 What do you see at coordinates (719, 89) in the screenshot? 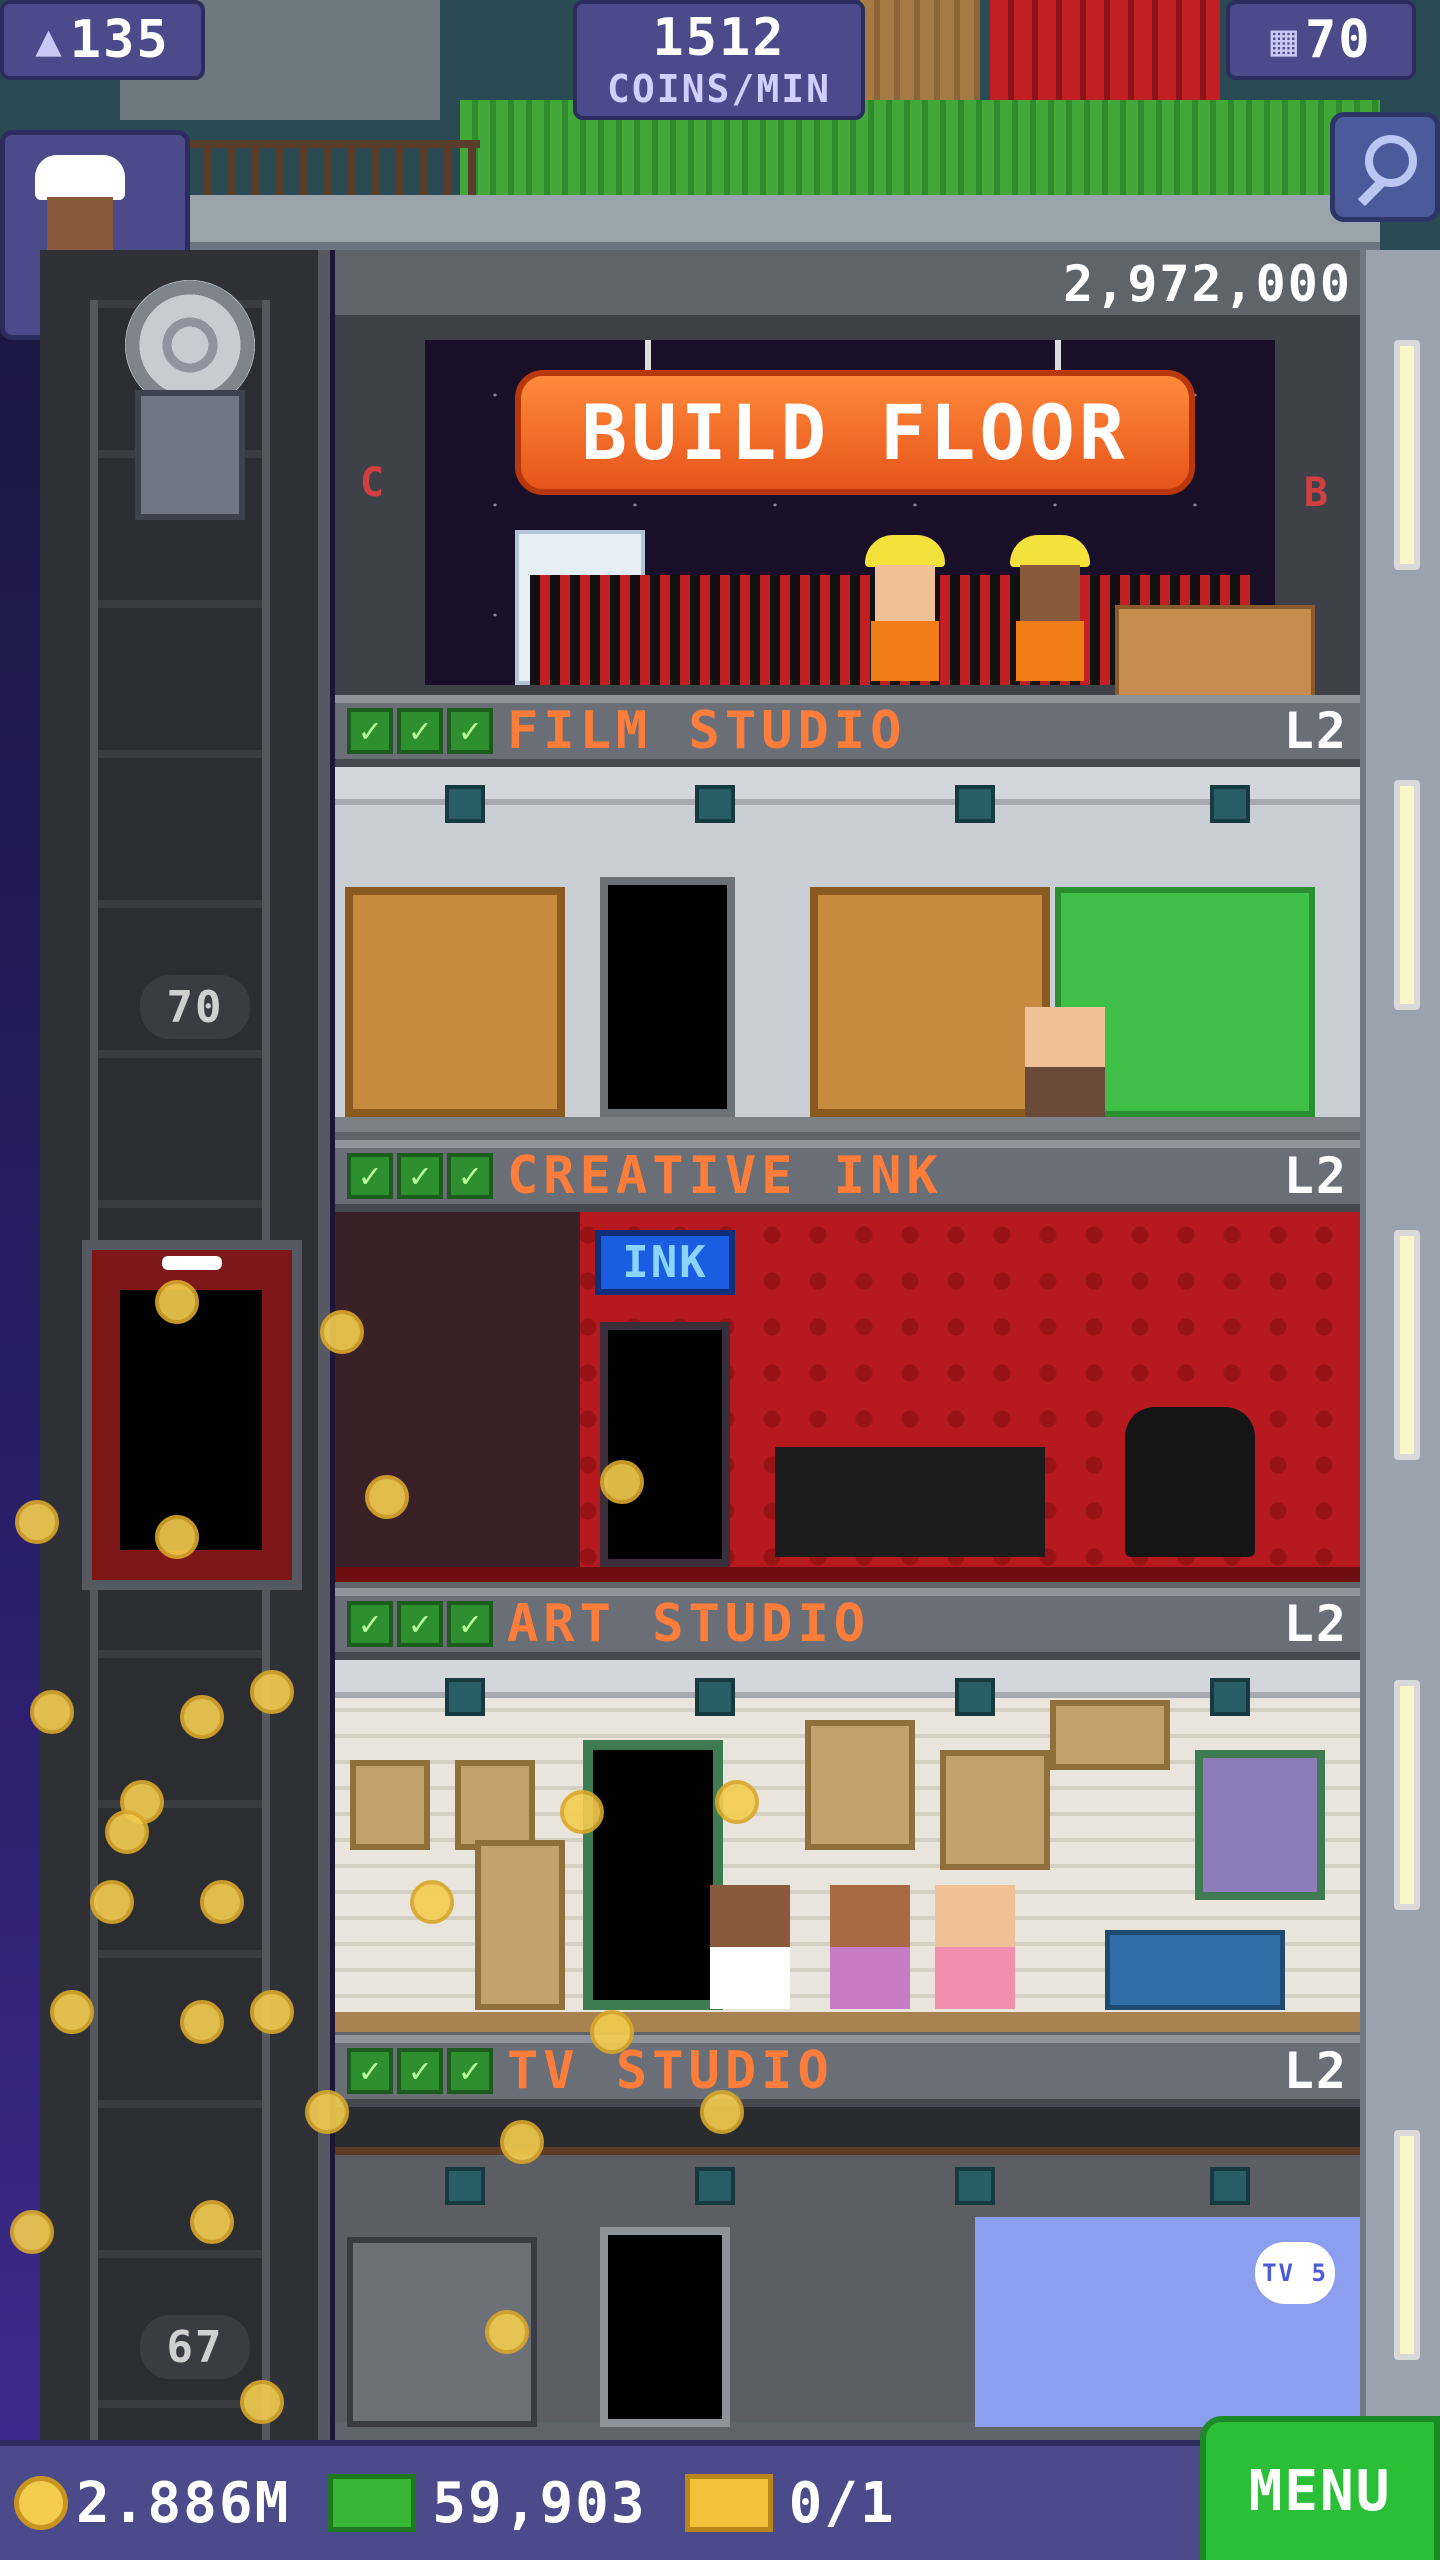
I see `coins-per-min-label: COINS/MIN` at bounding box center [719, 89].